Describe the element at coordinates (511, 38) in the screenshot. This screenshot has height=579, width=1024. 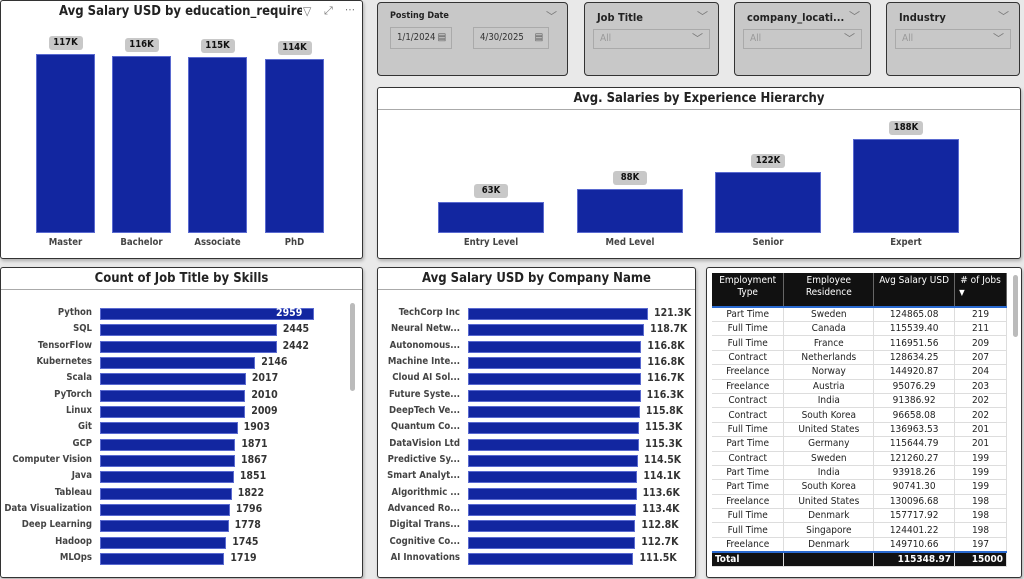
I see `end-date-input: 4/30/2025 ▤` at that location.